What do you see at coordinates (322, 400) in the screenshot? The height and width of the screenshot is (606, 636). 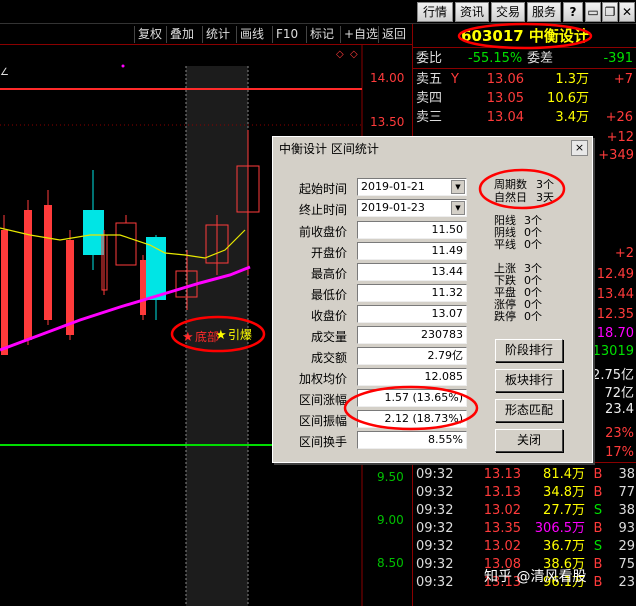 I see `stat-label: 区间涨幅` at bounding box center [322, 400].